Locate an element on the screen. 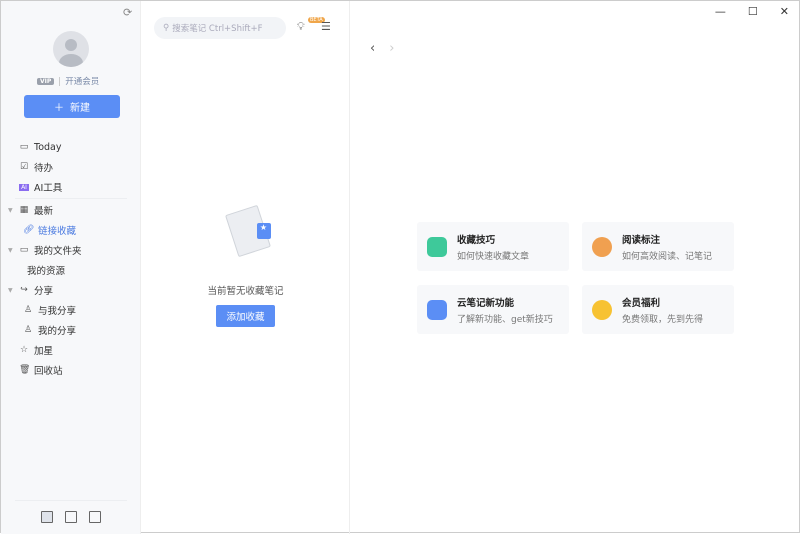  label: Today is located at coordinates (48, 147).